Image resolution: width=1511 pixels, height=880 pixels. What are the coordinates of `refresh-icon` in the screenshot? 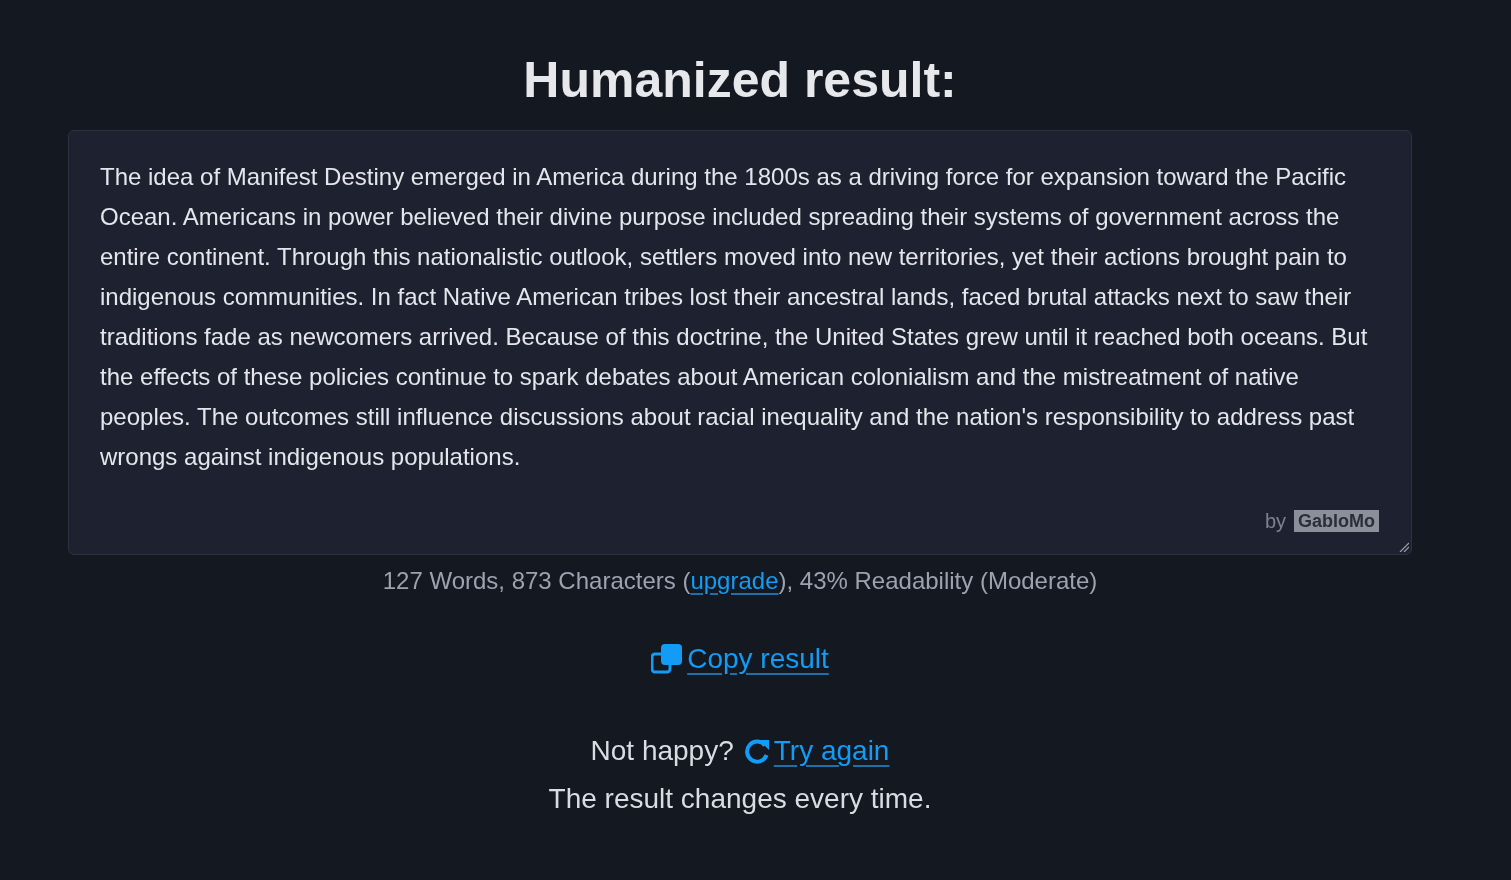 It's located at (756, 751).